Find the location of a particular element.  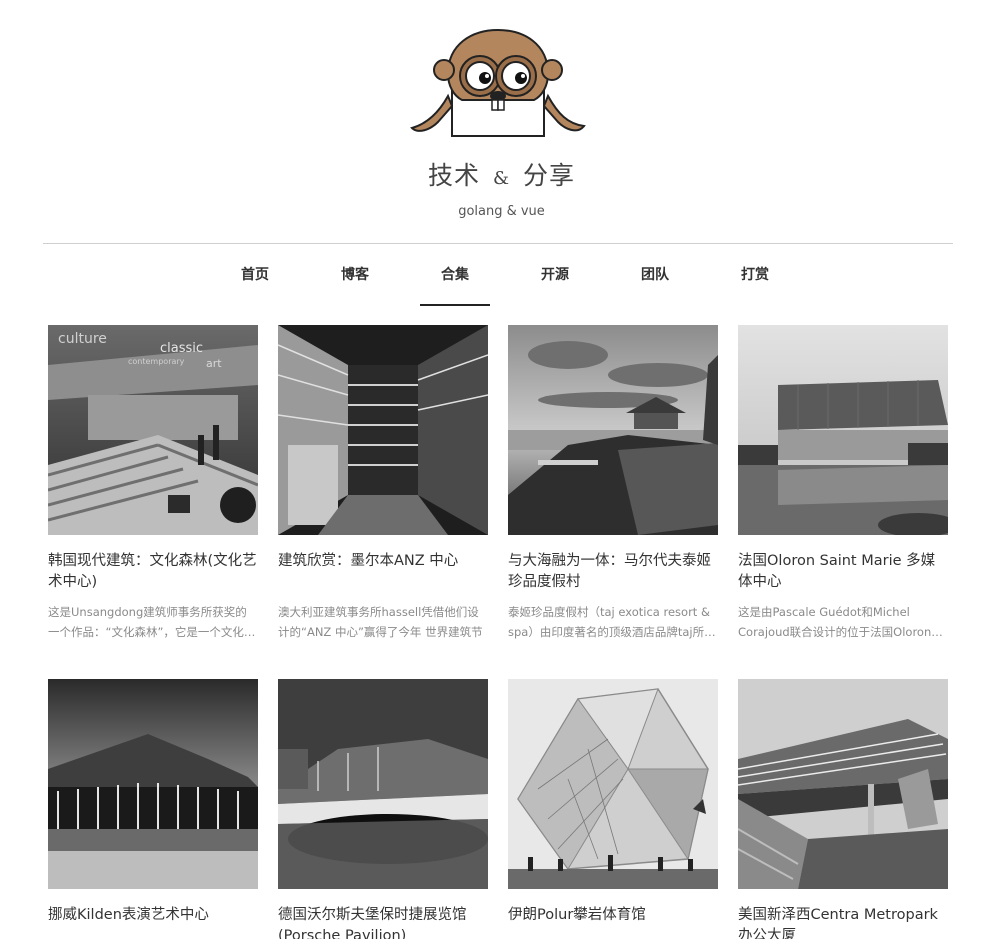

card-title: 法国Oloron Saint Marie 多媒体中心 is located at coordinates (843, 572).